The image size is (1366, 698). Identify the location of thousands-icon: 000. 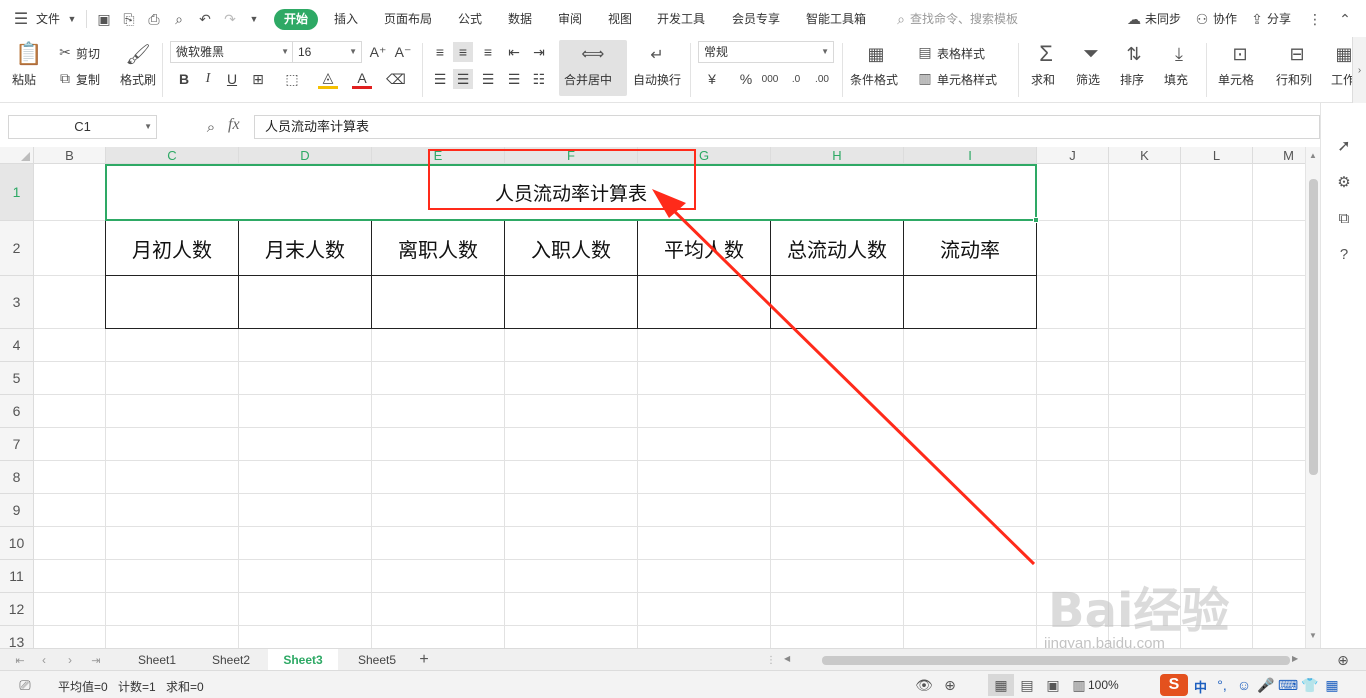
(770, 79).